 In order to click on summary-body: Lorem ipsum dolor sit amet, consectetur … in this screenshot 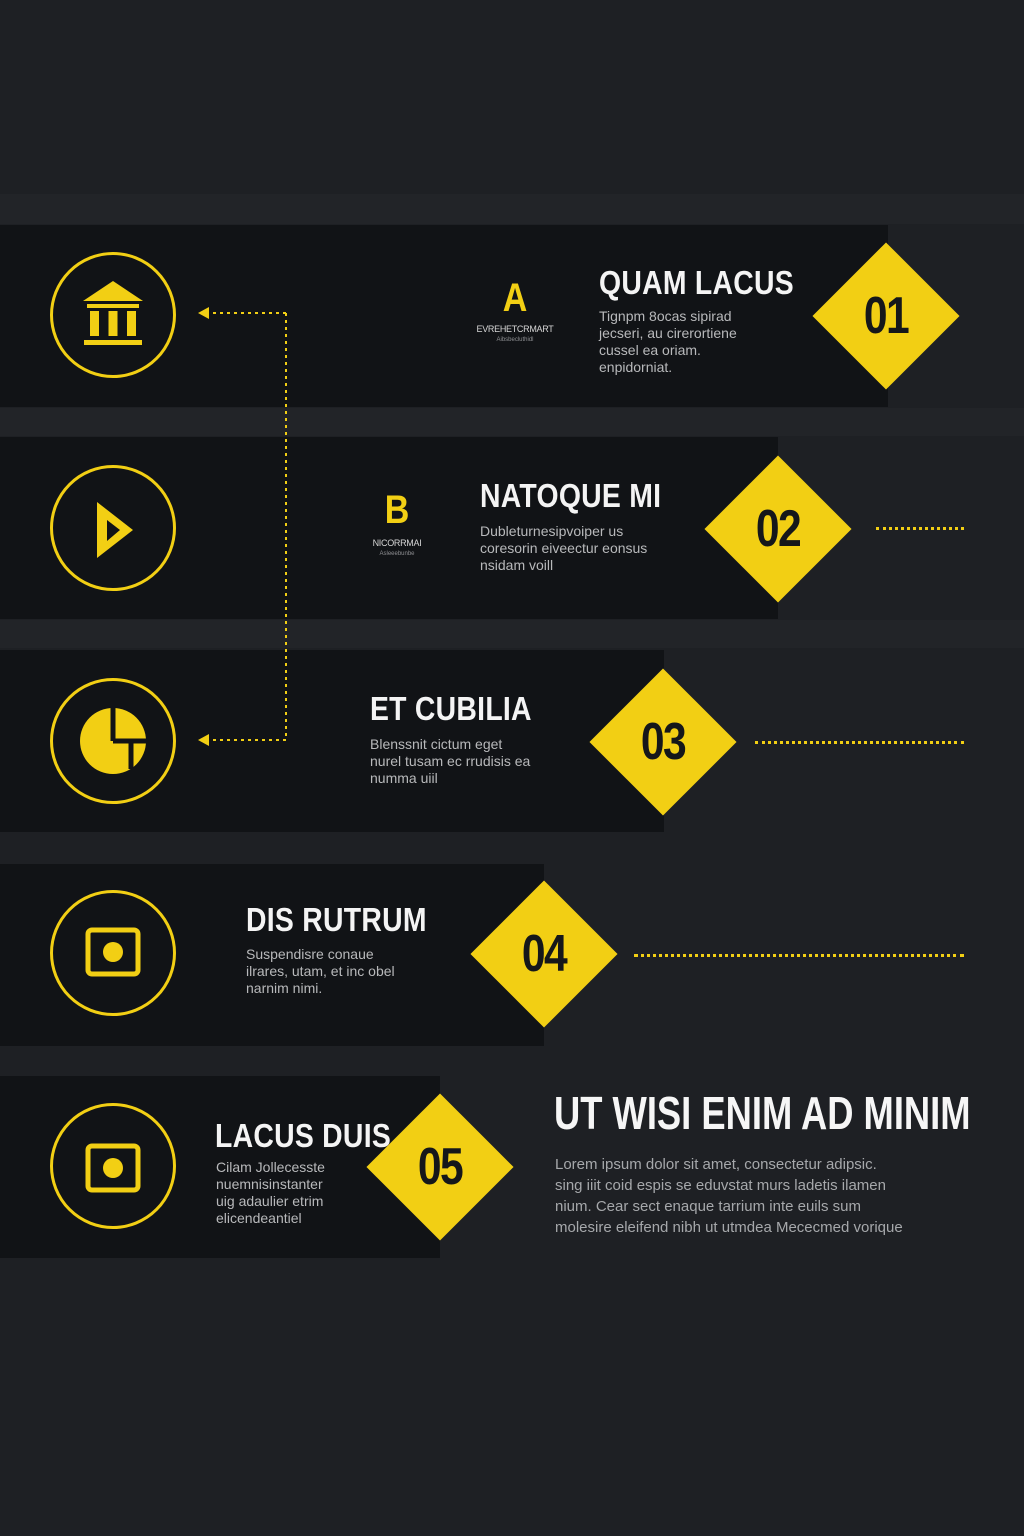, I will do `click(729, 1196)`.